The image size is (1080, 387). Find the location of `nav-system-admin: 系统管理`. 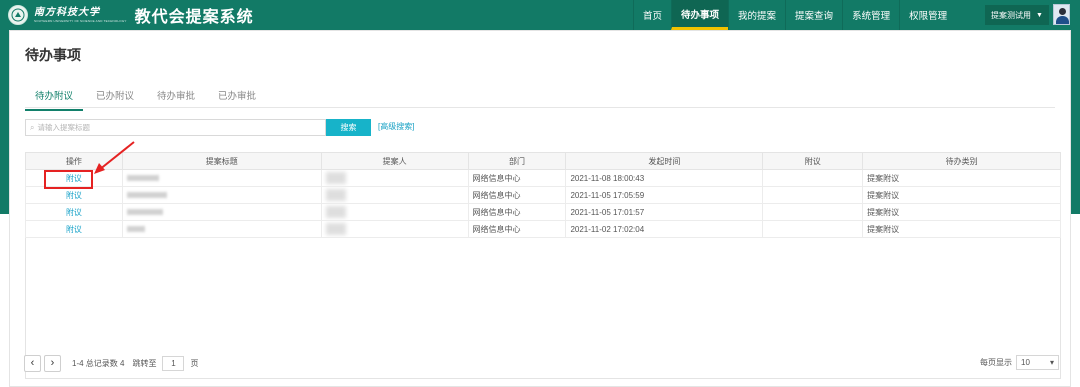

nav-system-admin: 系统管理 is located at coordinates (870, 15).